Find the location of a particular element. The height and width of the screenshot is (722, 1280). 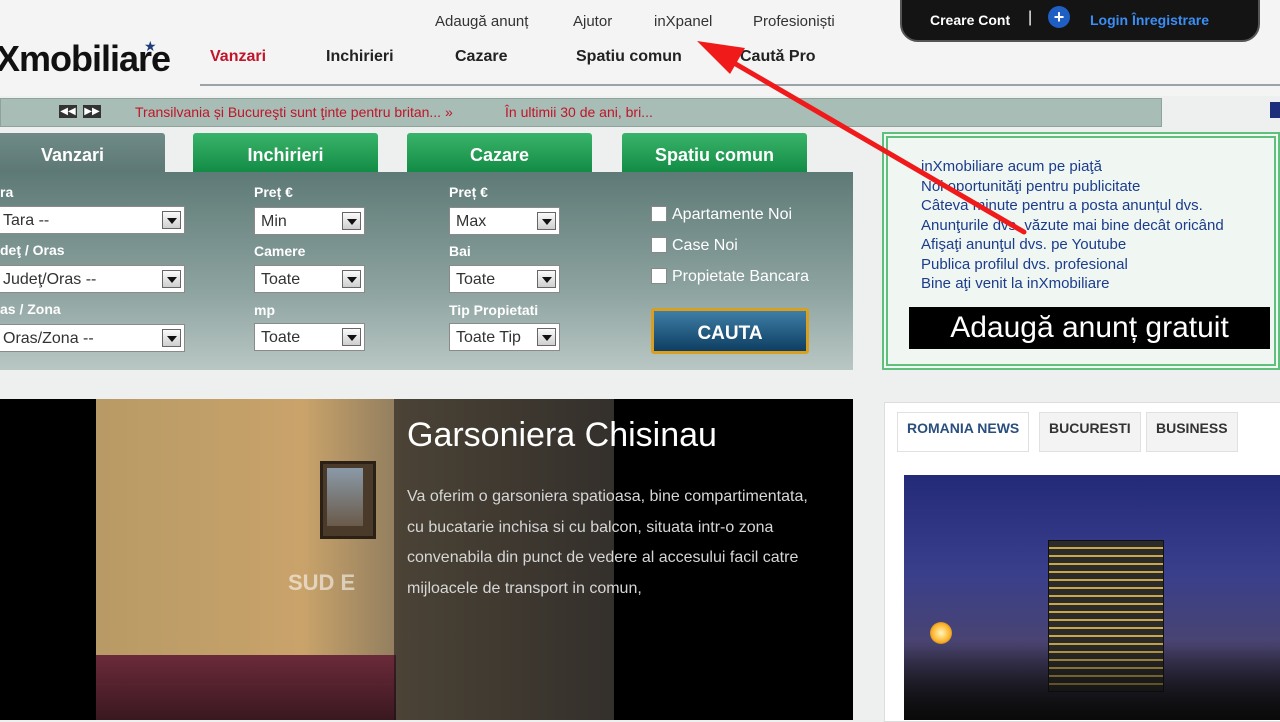

wall-picture-inner is located at coordinates (345, 497).